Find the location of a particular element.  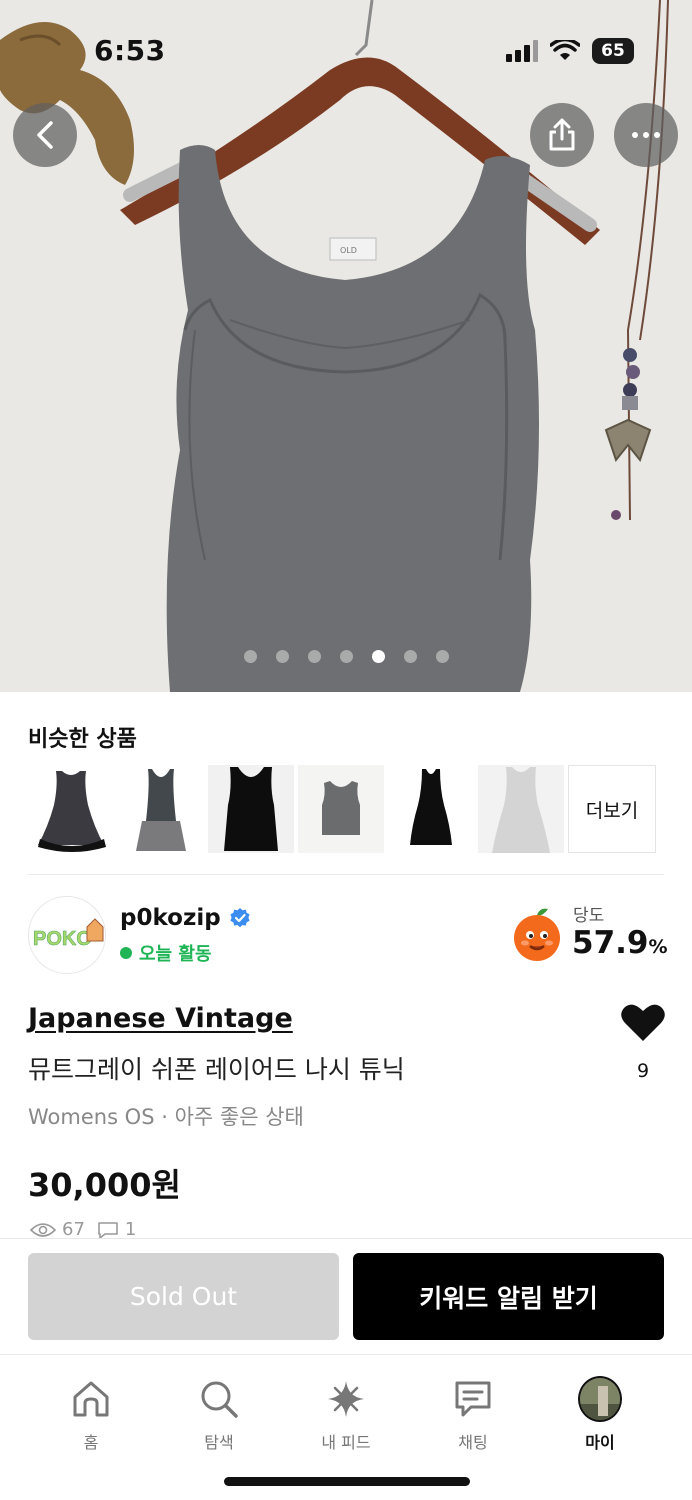

seller-name-text: p0kozip is located at coordinates (170, 918).